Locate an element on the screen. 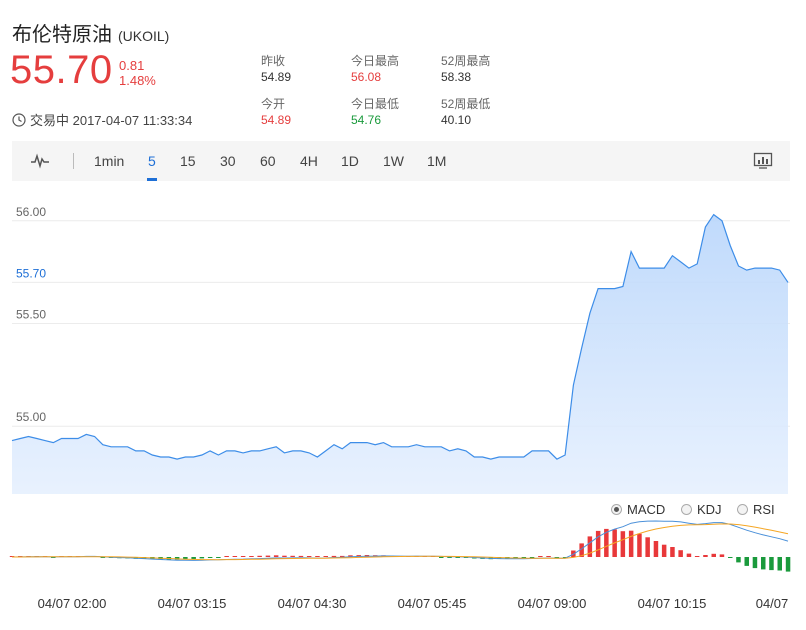 The height and width of the screenshot is (630, 806). y-tick-label: 56.00 is located at coordinates (31, 212).